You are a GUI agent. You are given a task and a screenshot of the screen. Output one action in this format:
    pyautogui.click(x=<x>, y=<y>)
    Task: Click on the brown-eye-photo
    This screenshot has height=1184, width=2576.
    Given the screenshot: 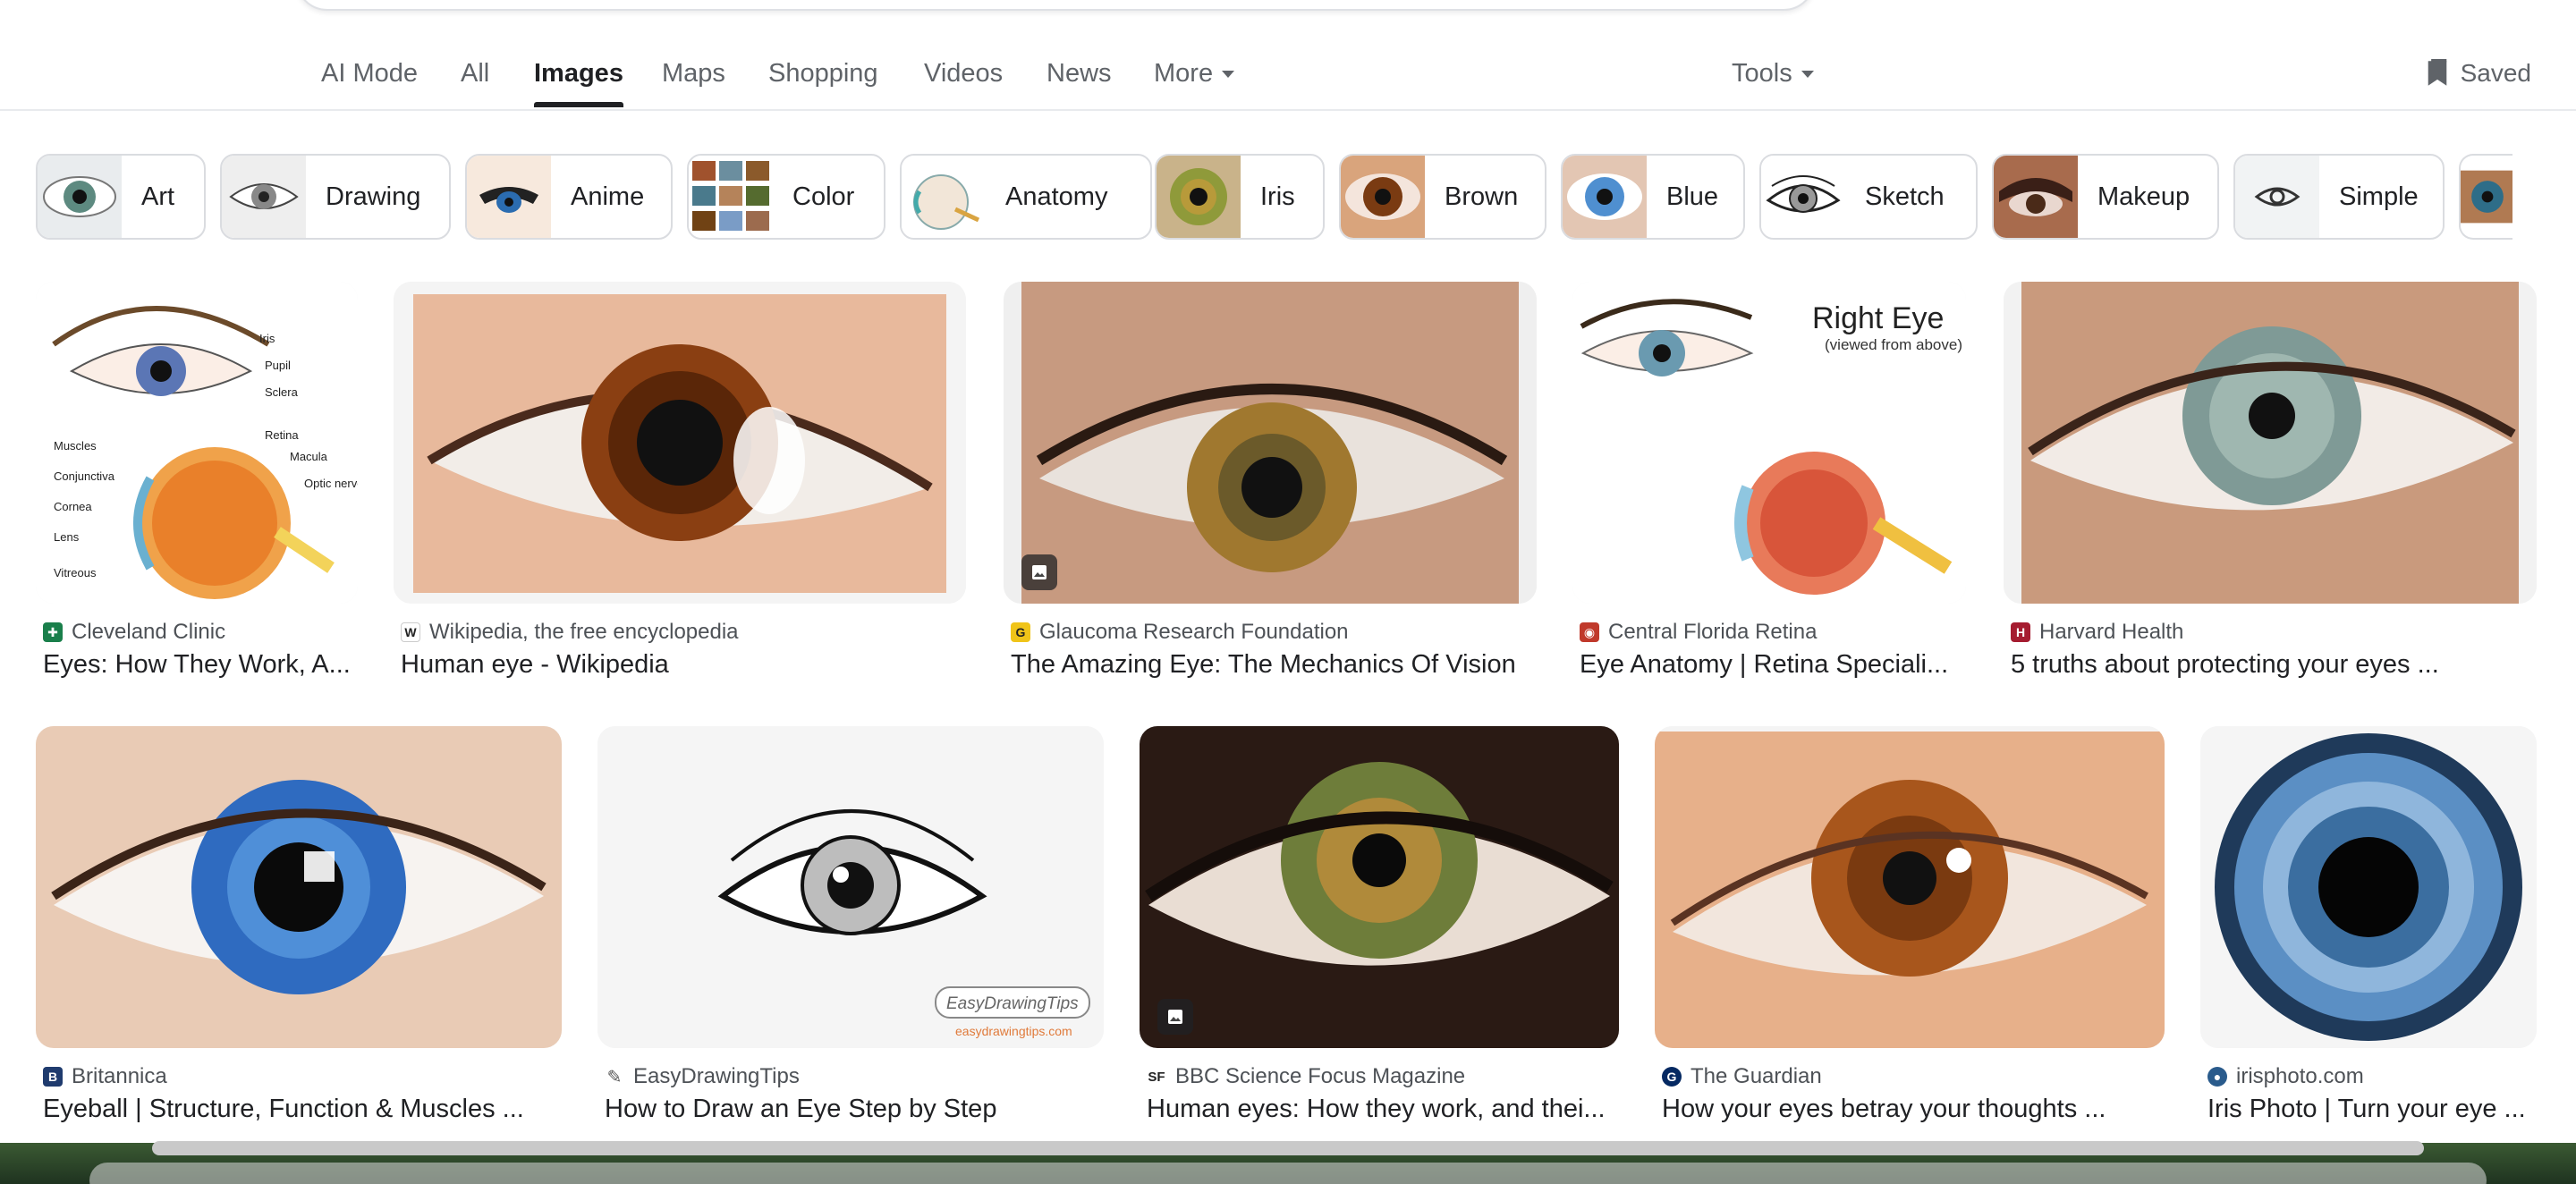 What is the action you would take?
    pyautogui.click(x=680, y=443)
    